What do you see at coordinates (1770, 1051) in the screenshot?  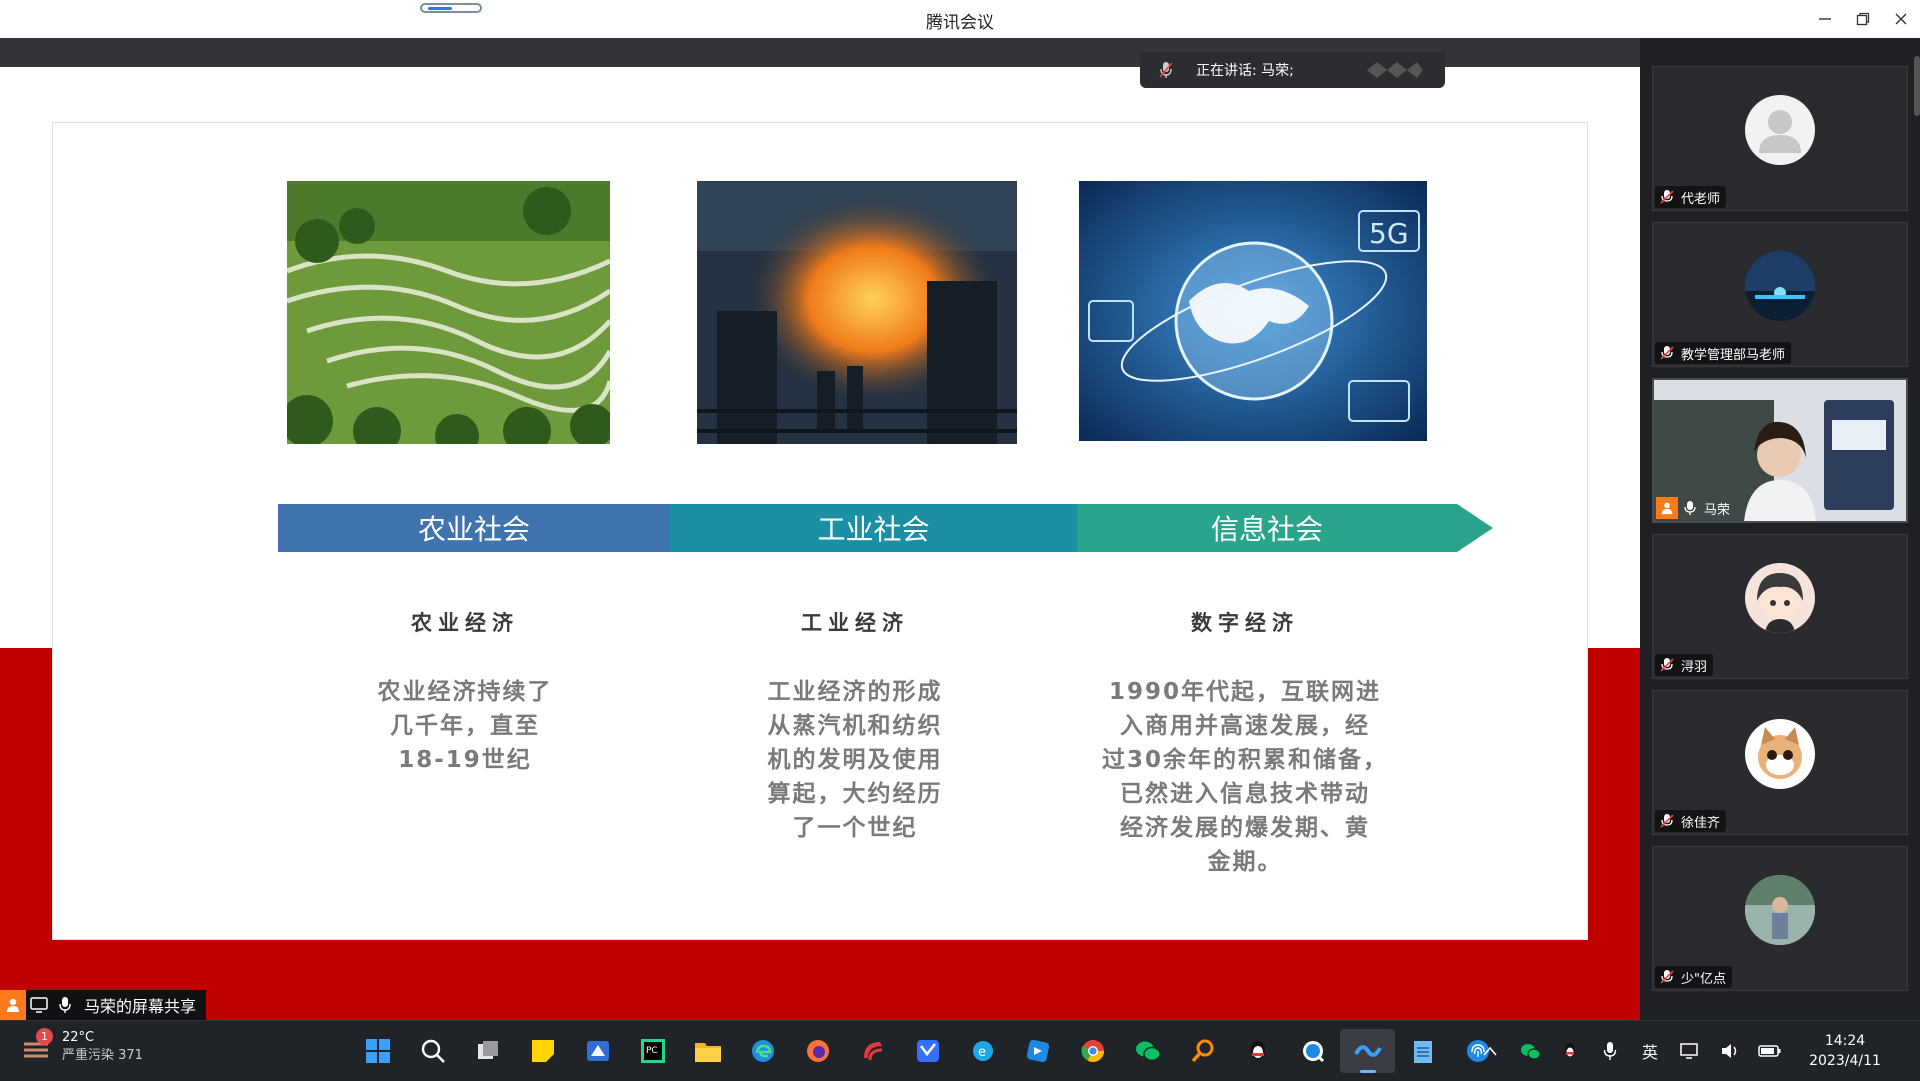 I see `battery-icon` at bounding box center [1770, 1051].